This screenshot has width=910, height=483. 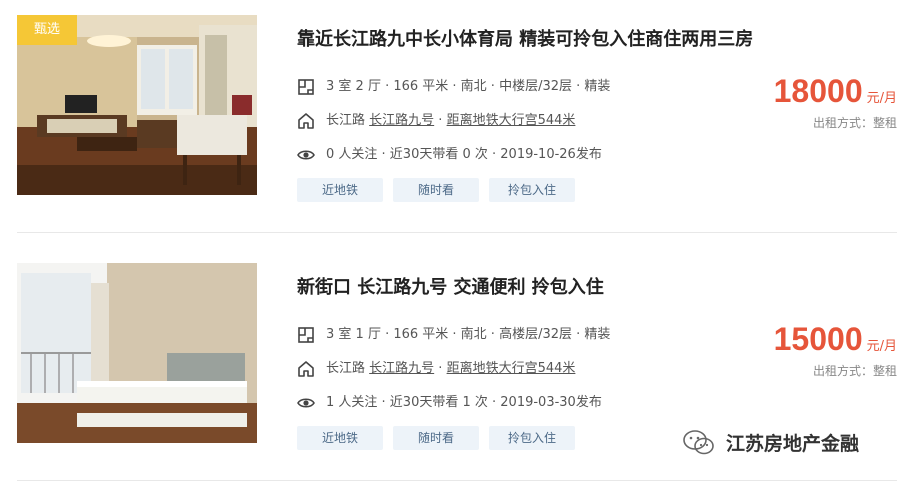 I want to click on bedroom-photo, so click(x=137, y=353).